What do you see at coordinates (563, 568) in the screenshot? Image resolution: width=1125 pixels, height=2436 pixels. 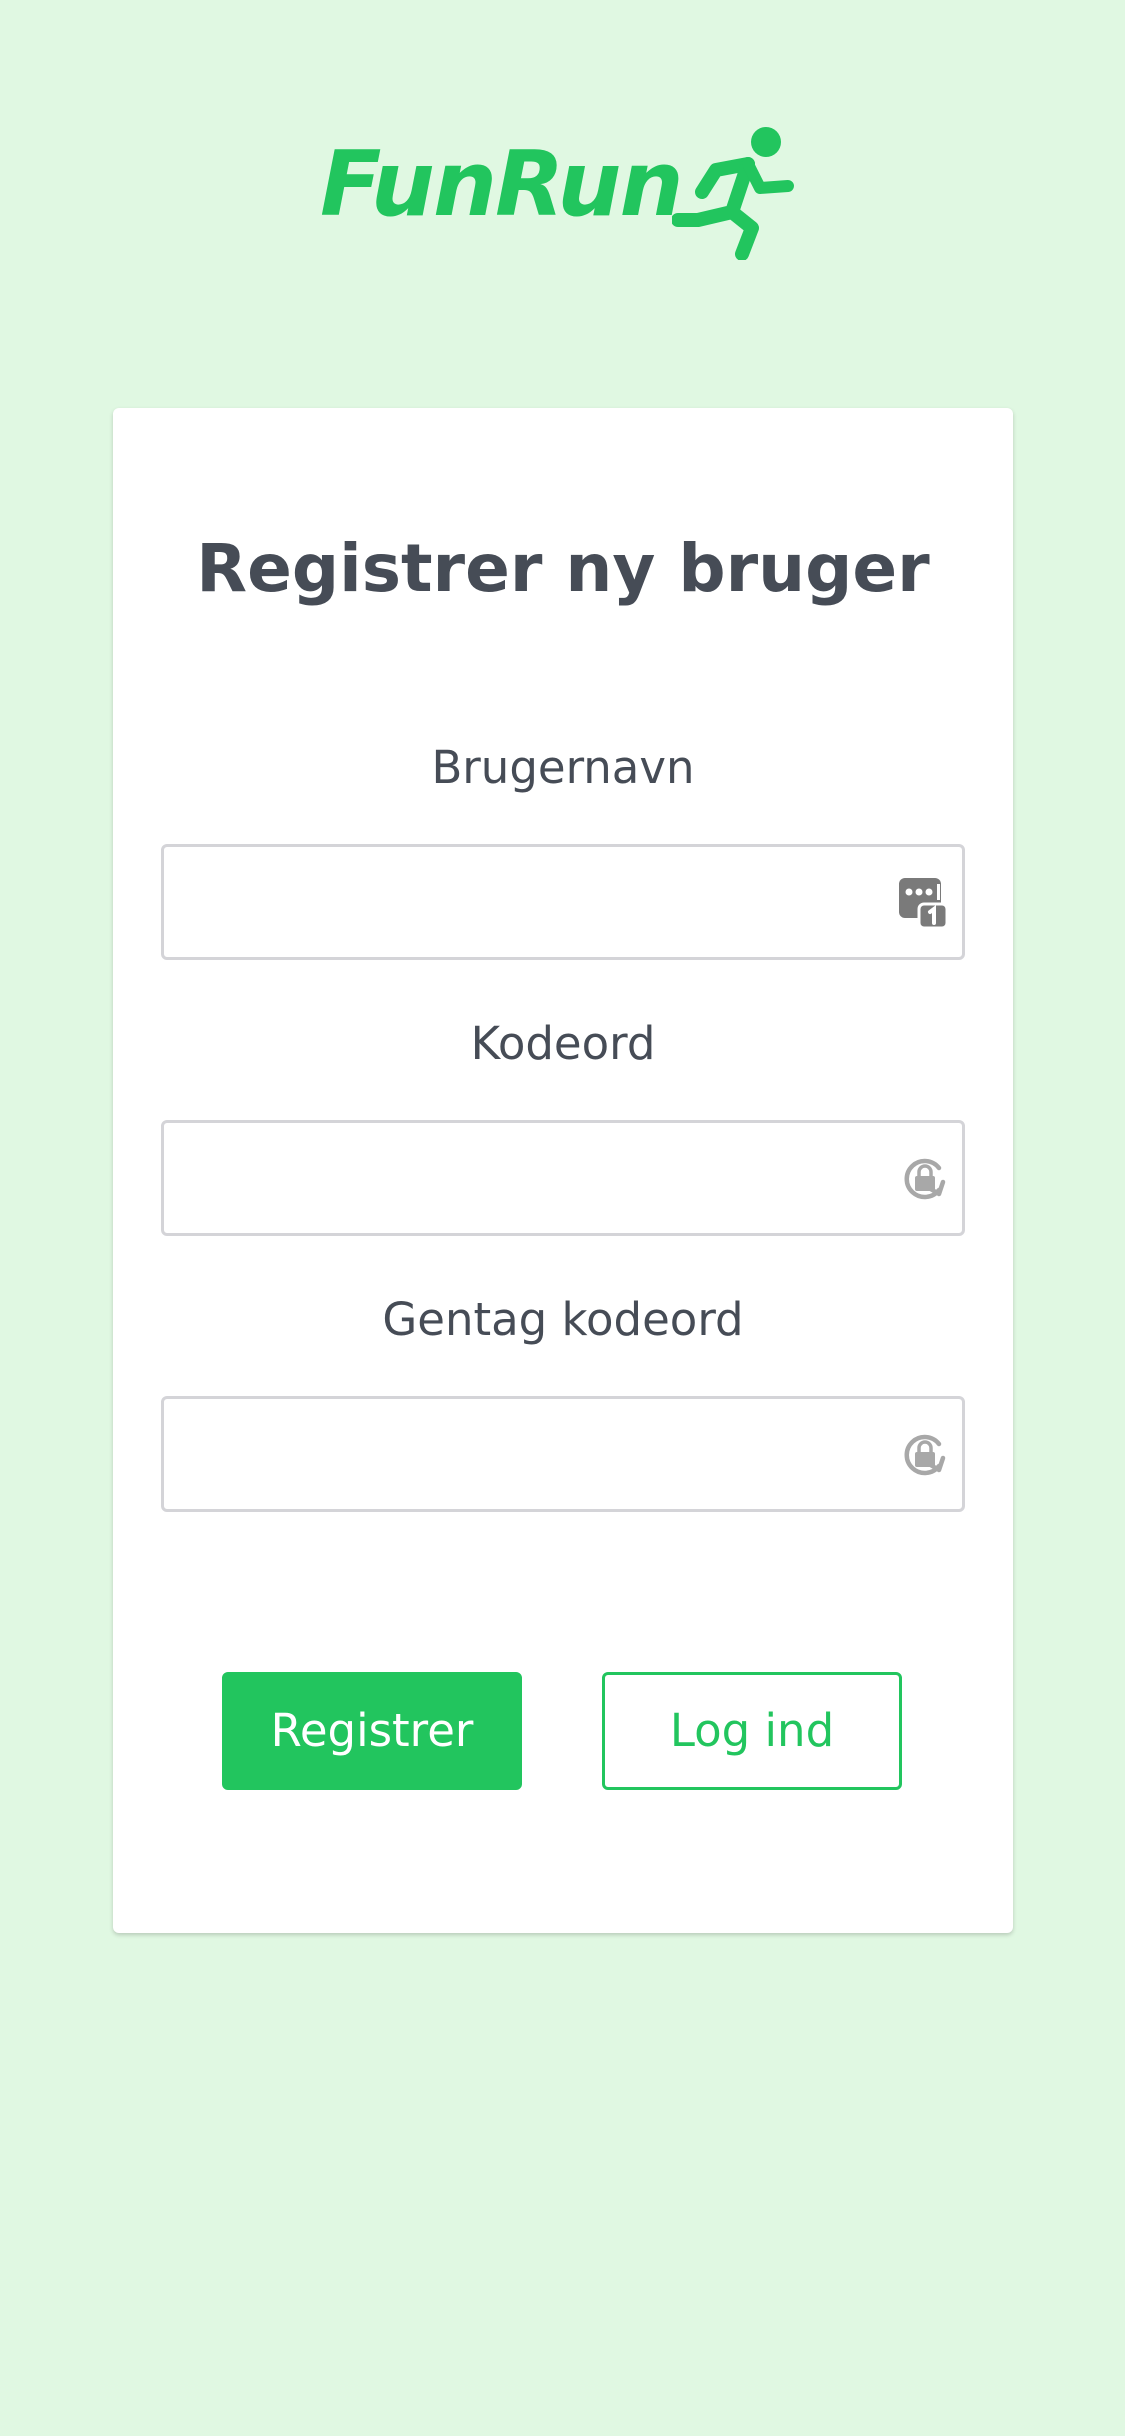 I see `page-title: Registrer ny bruger` at bounding box center [563, 568].